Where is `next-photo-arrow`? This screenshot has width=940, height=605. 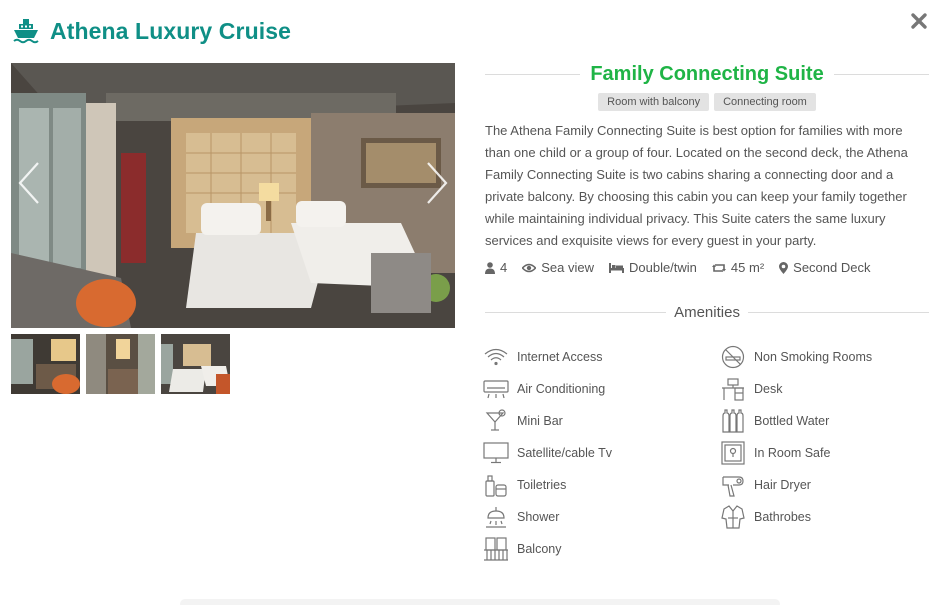 next-photo-arrow is located at coordinates (437, 183).